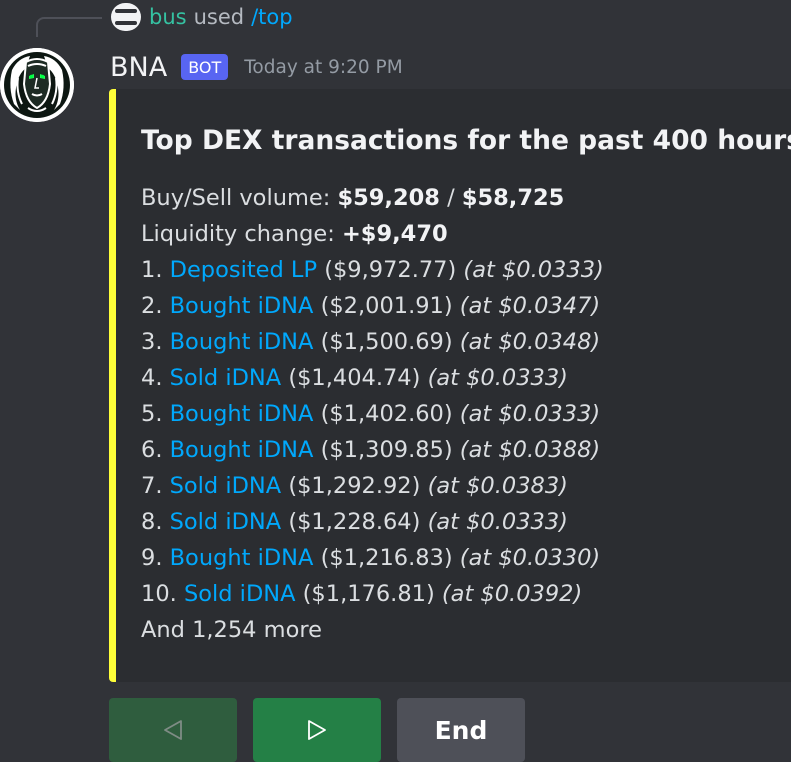  Describe the element at coordinates (205, 67) in the screenshot. I see `bot-badge: BOT` at that location.